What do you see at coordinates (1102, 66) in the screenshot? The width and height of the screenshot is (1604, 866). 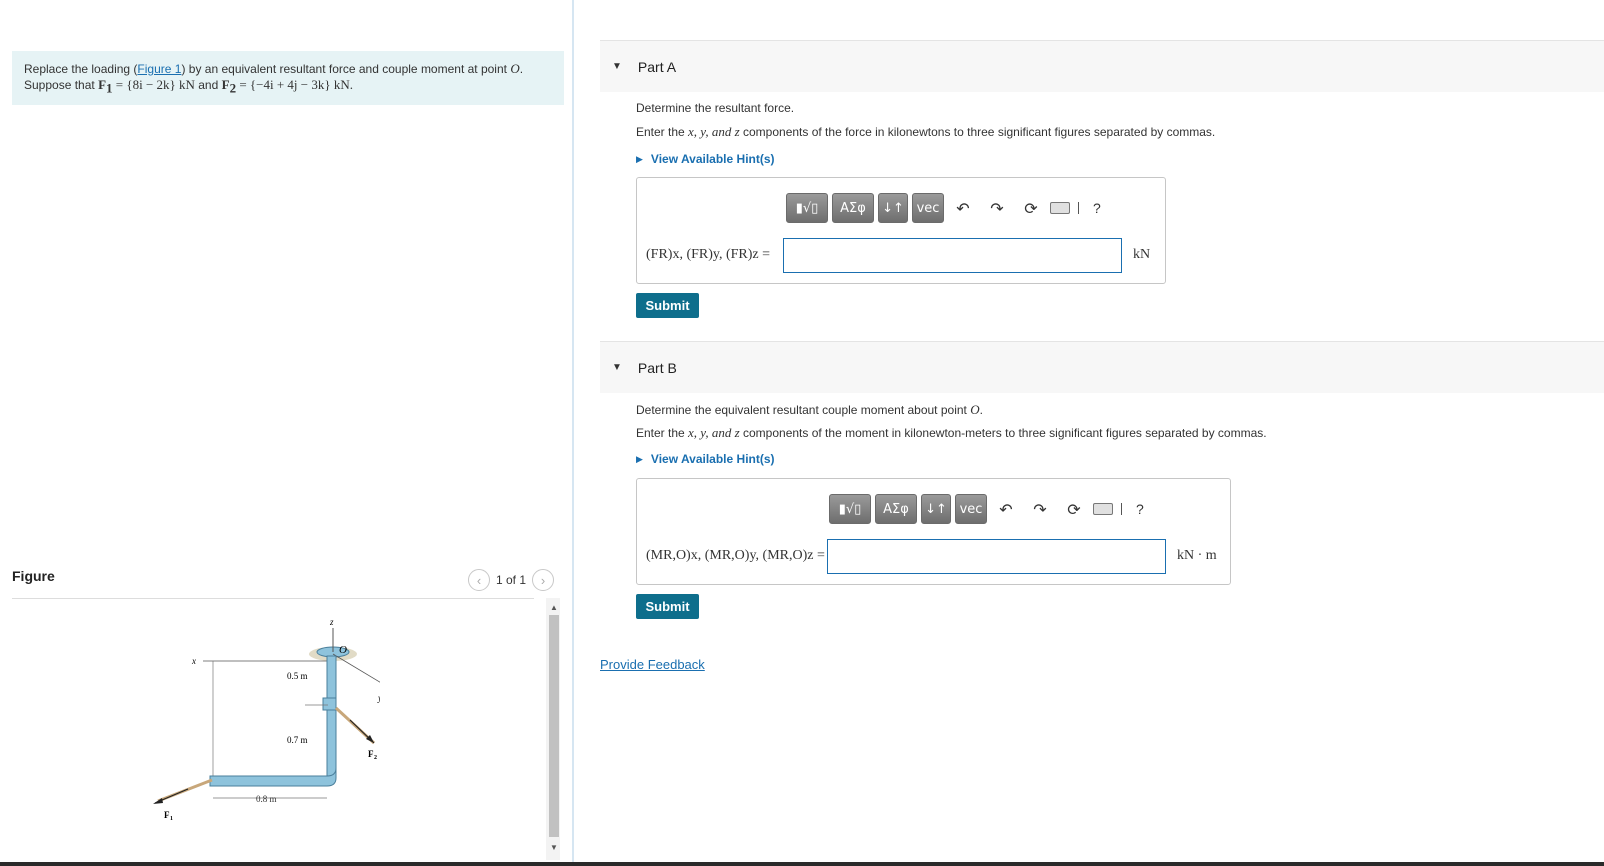 I see `part-a-header: ▼ Part A` at bounding box center [1102, 66].